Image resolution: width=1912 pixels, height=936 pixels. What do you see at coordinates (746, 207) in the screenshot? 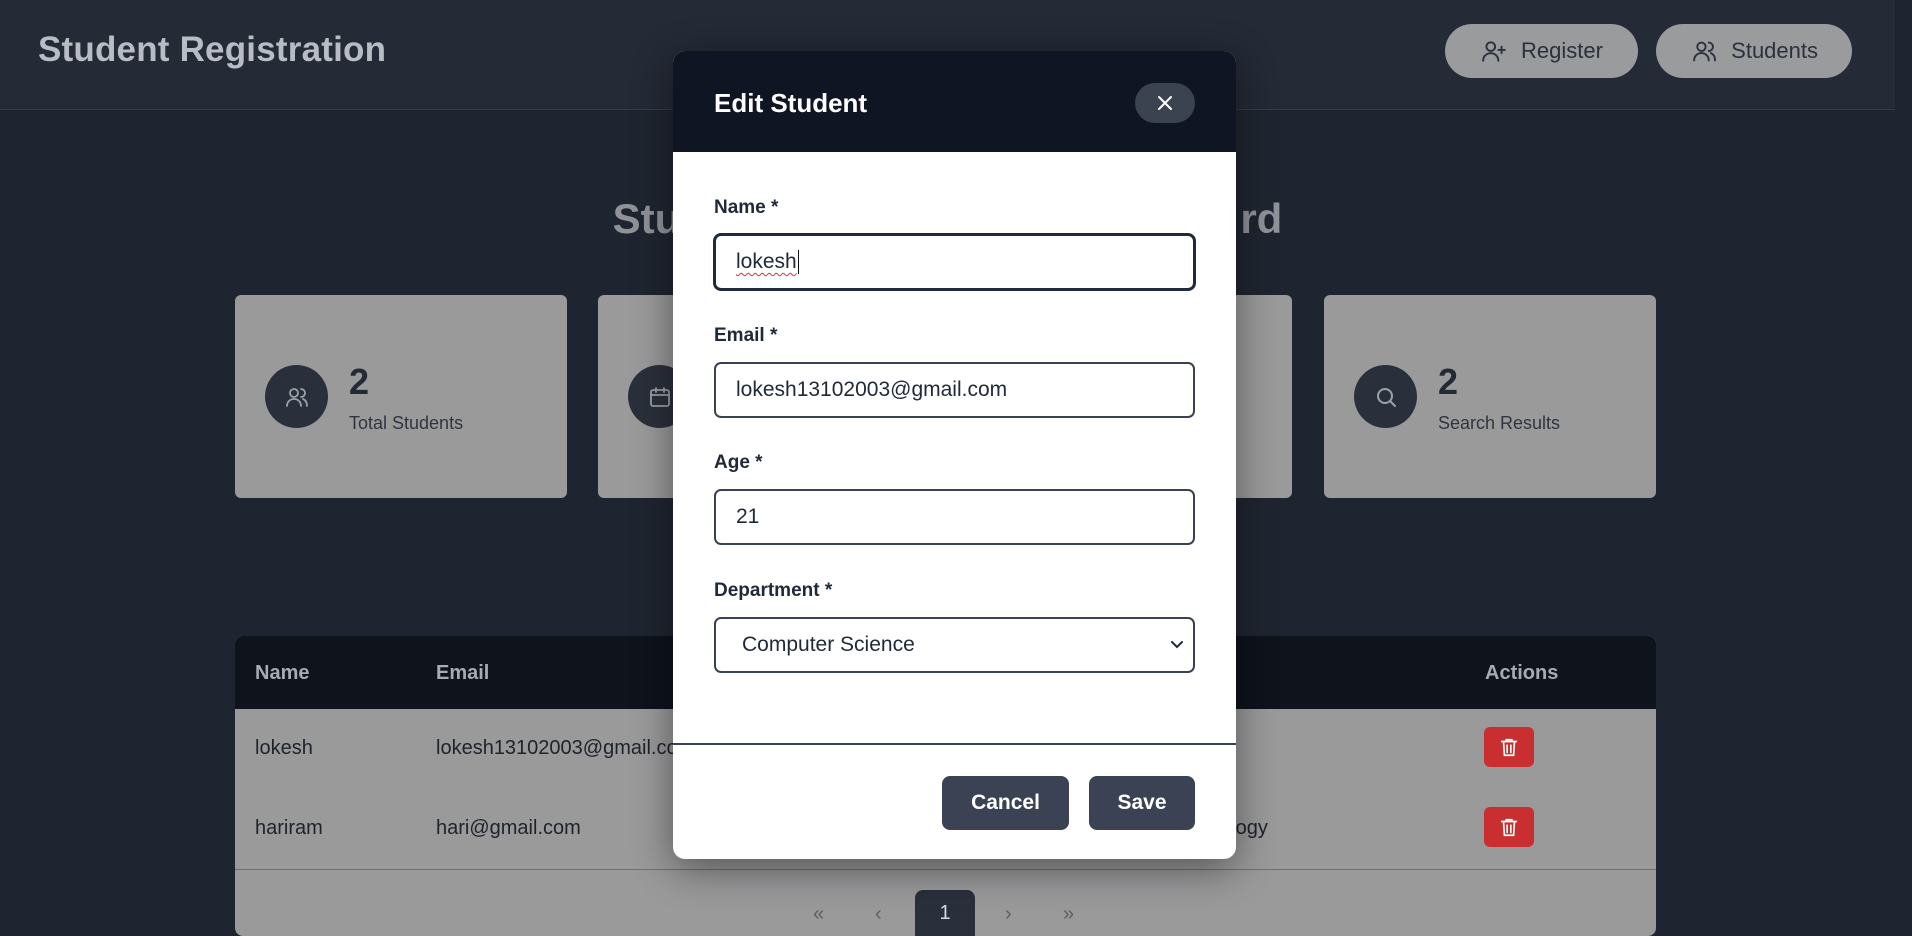
I see `name-label: Name *` at bounding box center [746, 207].